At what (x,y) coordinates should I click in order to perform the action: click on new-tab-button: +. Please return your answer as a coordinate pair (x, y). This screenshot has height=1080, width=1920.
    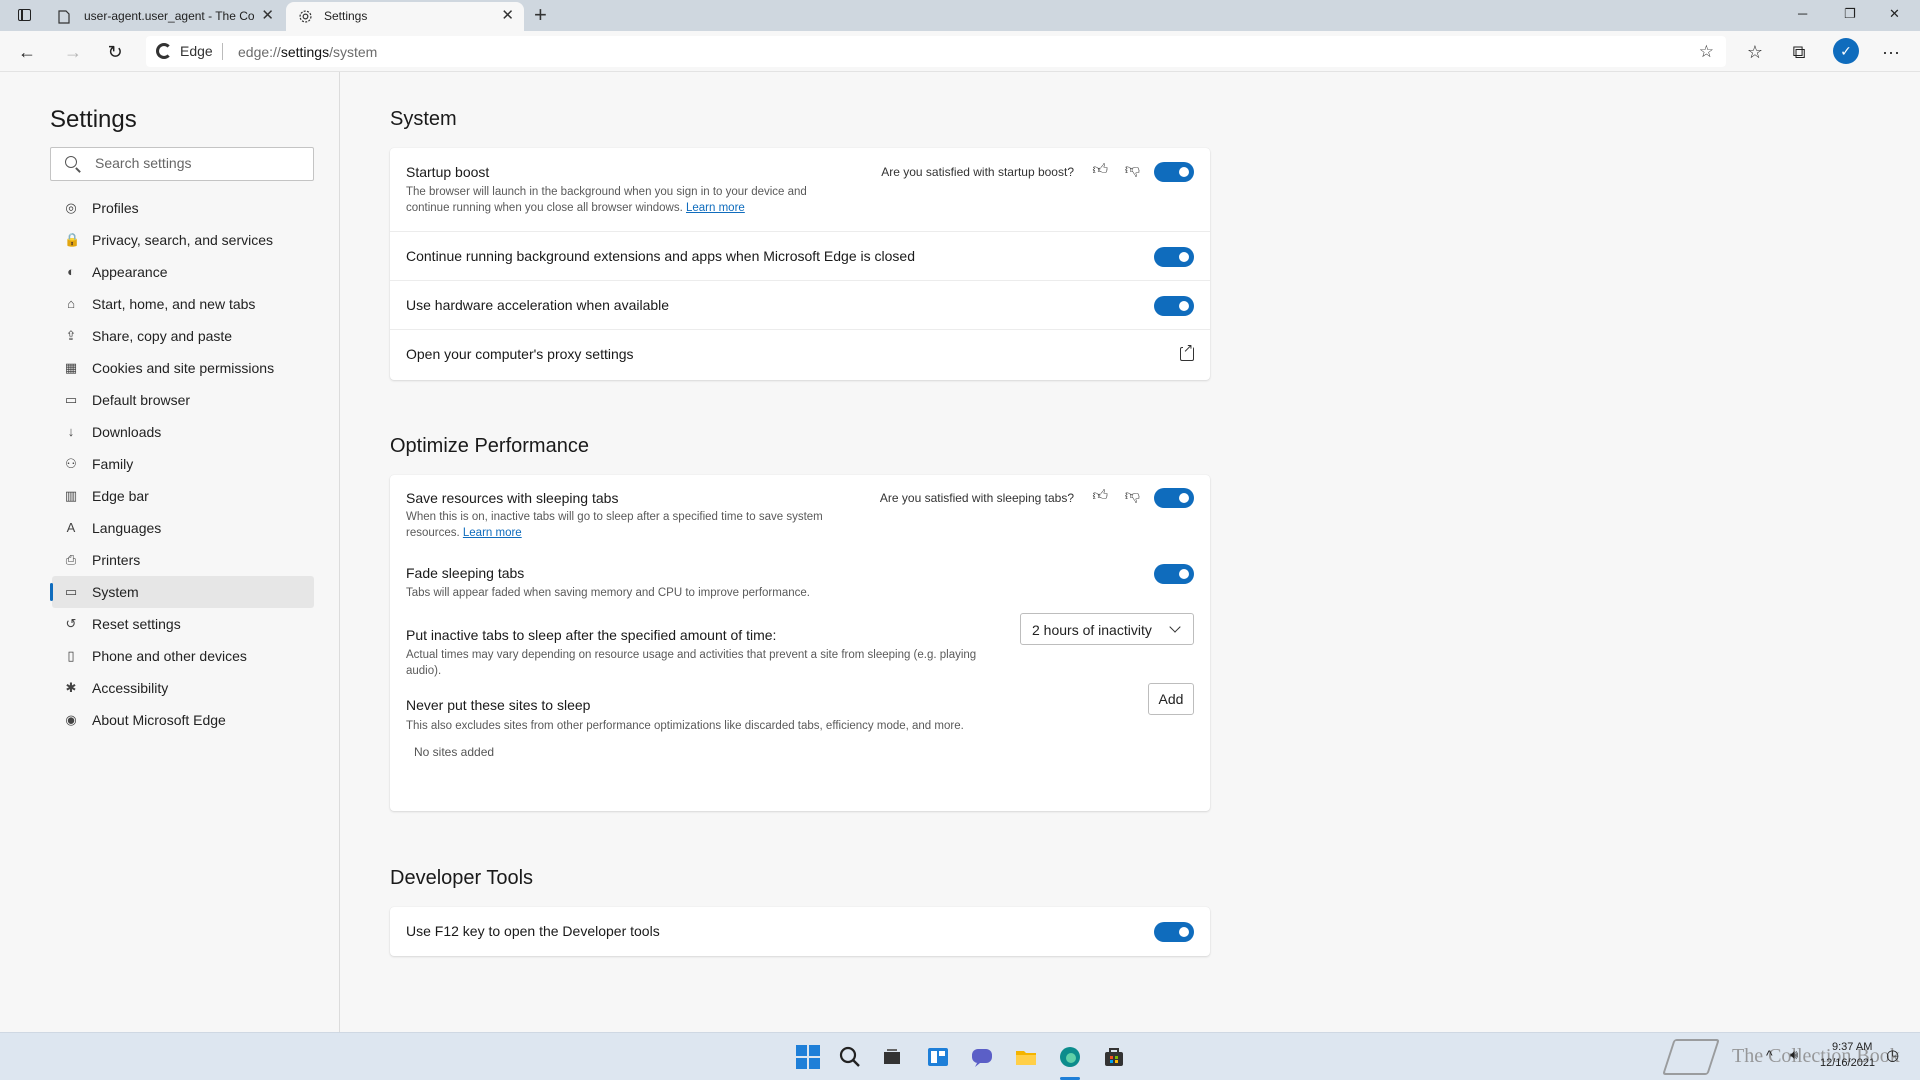
    Looking at the image, I should click on (540, 15).